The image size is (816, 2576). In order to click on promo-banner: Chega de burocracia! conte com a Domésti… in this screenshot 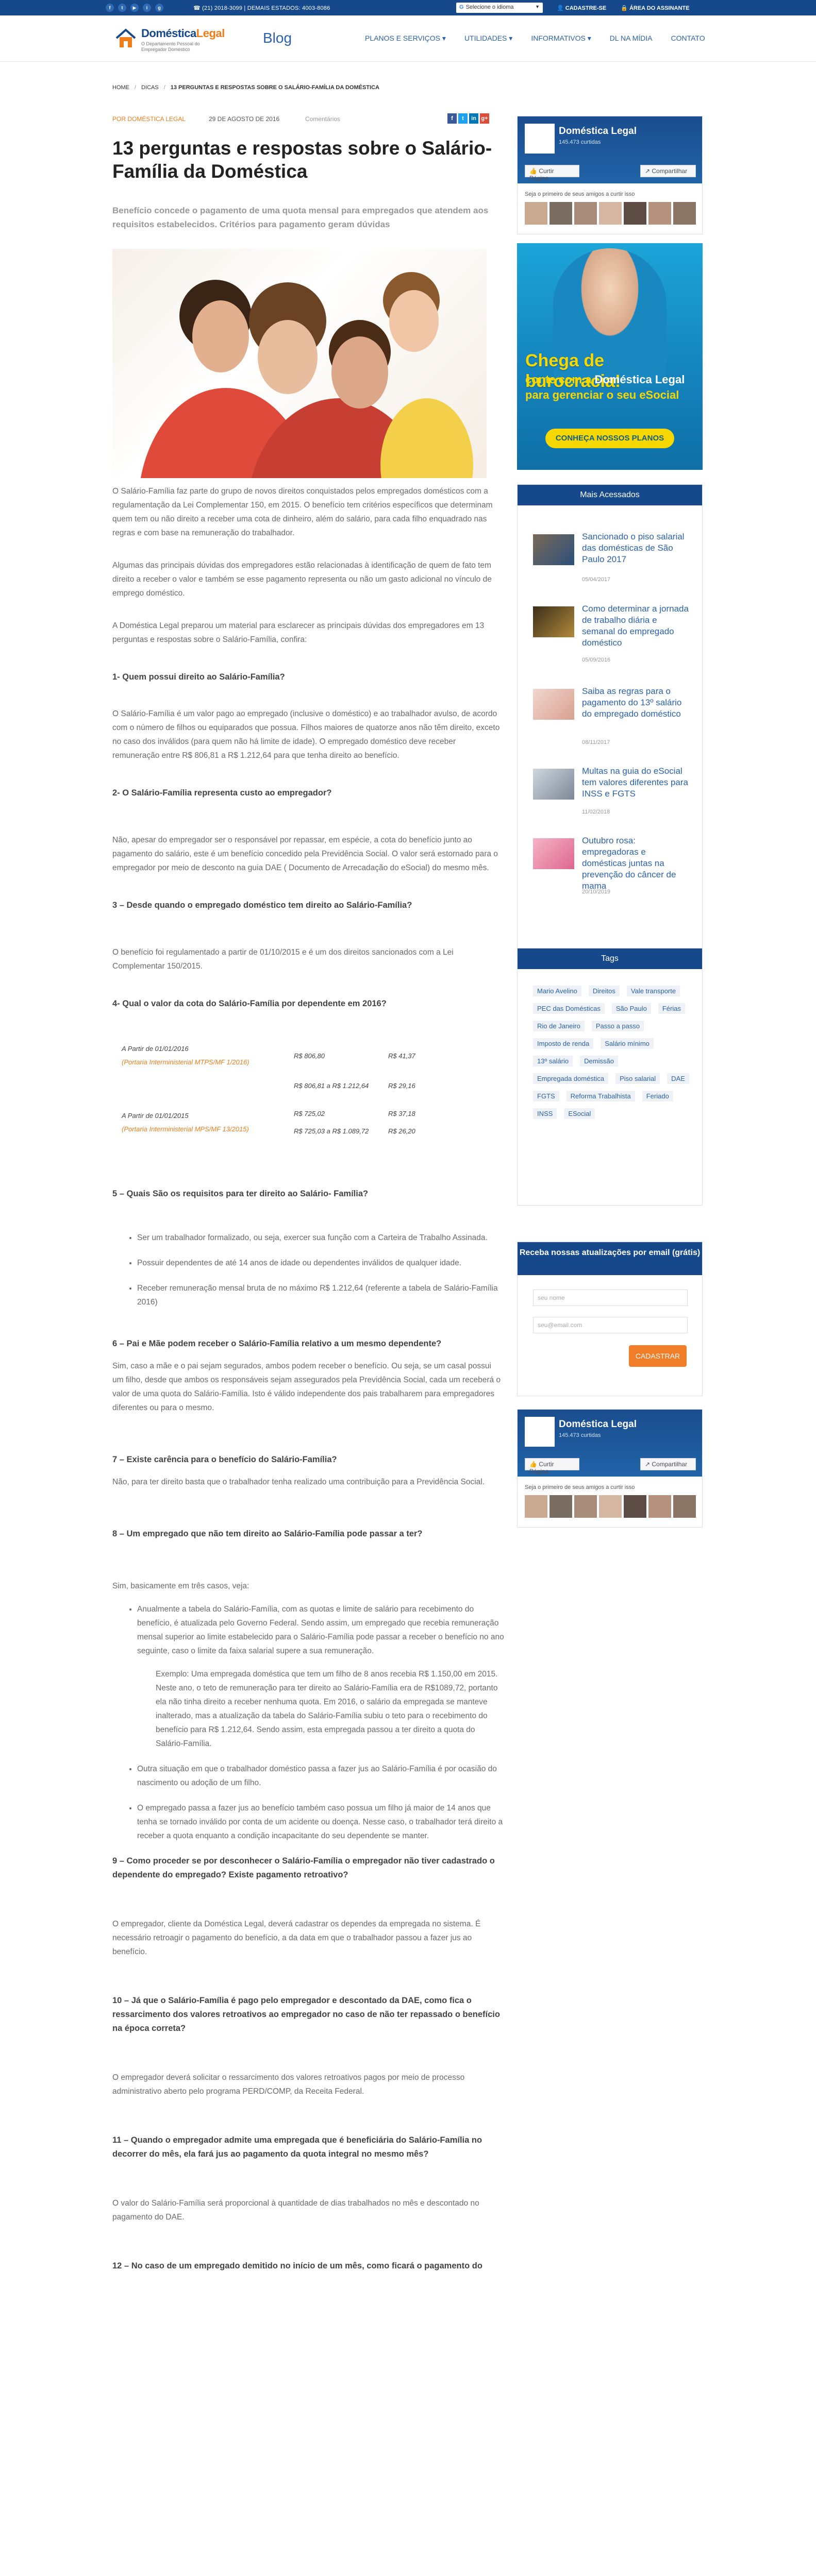, I will do `click(610, 356)`.